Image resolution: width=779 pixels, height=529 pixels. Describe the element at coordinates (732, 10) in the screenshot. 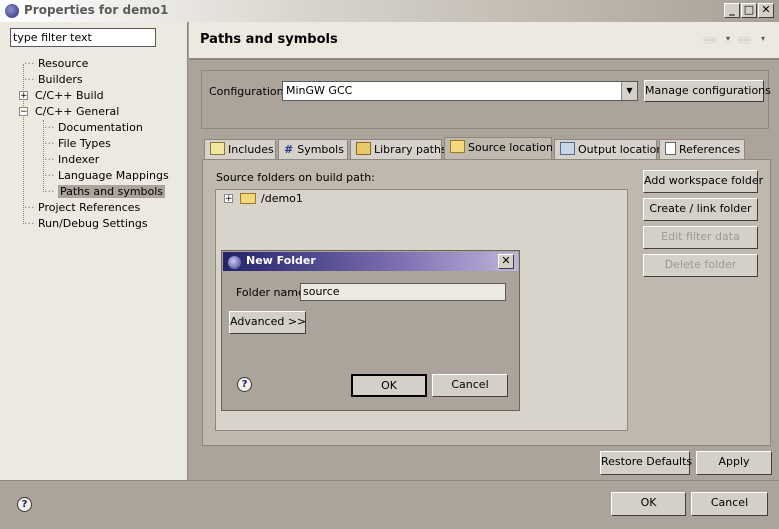

I see `minimize-button: _` at that location.